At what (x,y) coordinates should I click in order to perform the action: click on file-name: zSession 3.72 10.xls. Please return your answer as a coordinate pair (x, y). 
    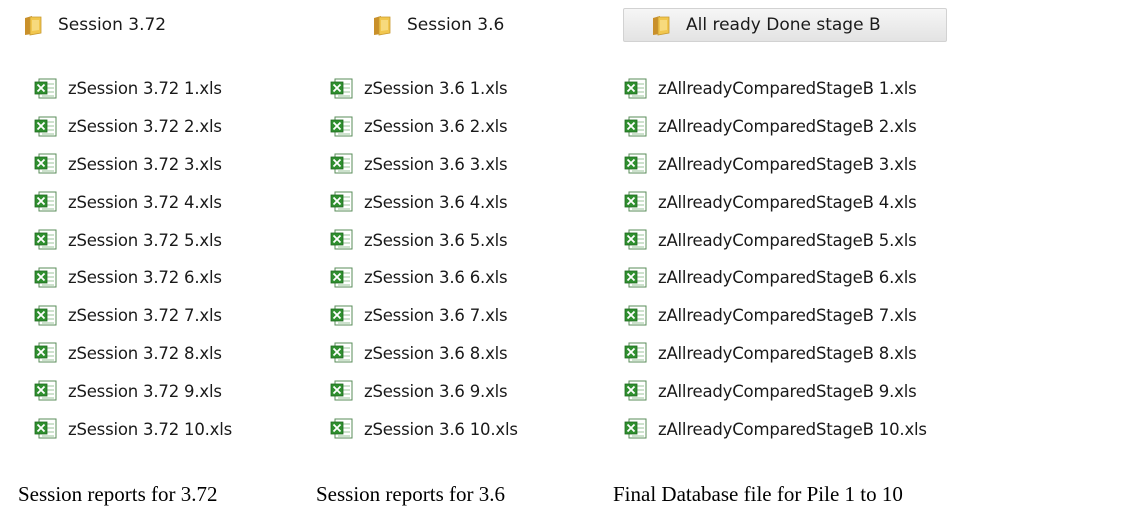
    Looking at the image, I should click on (150, 429).